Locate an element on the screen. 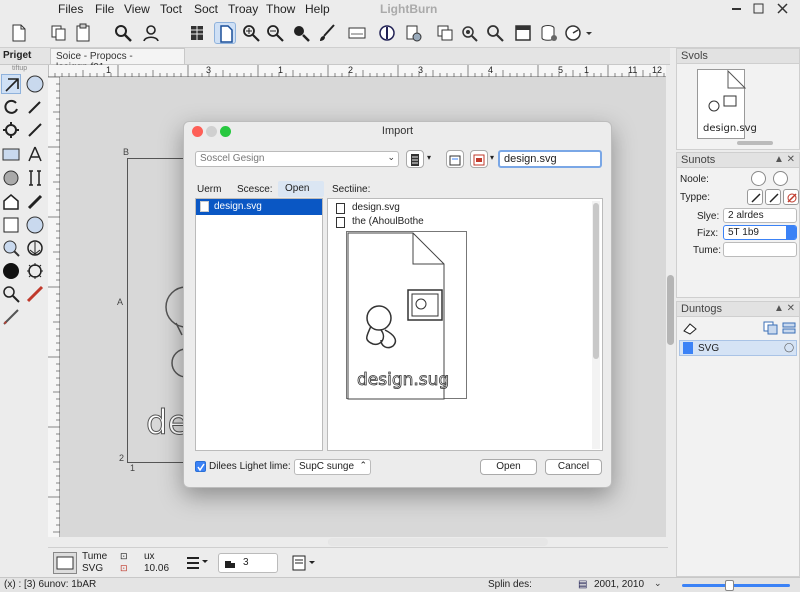 Image resolution: width=800 pixels, height=592 pixels. database-icon is located at coordinates (549, 33).